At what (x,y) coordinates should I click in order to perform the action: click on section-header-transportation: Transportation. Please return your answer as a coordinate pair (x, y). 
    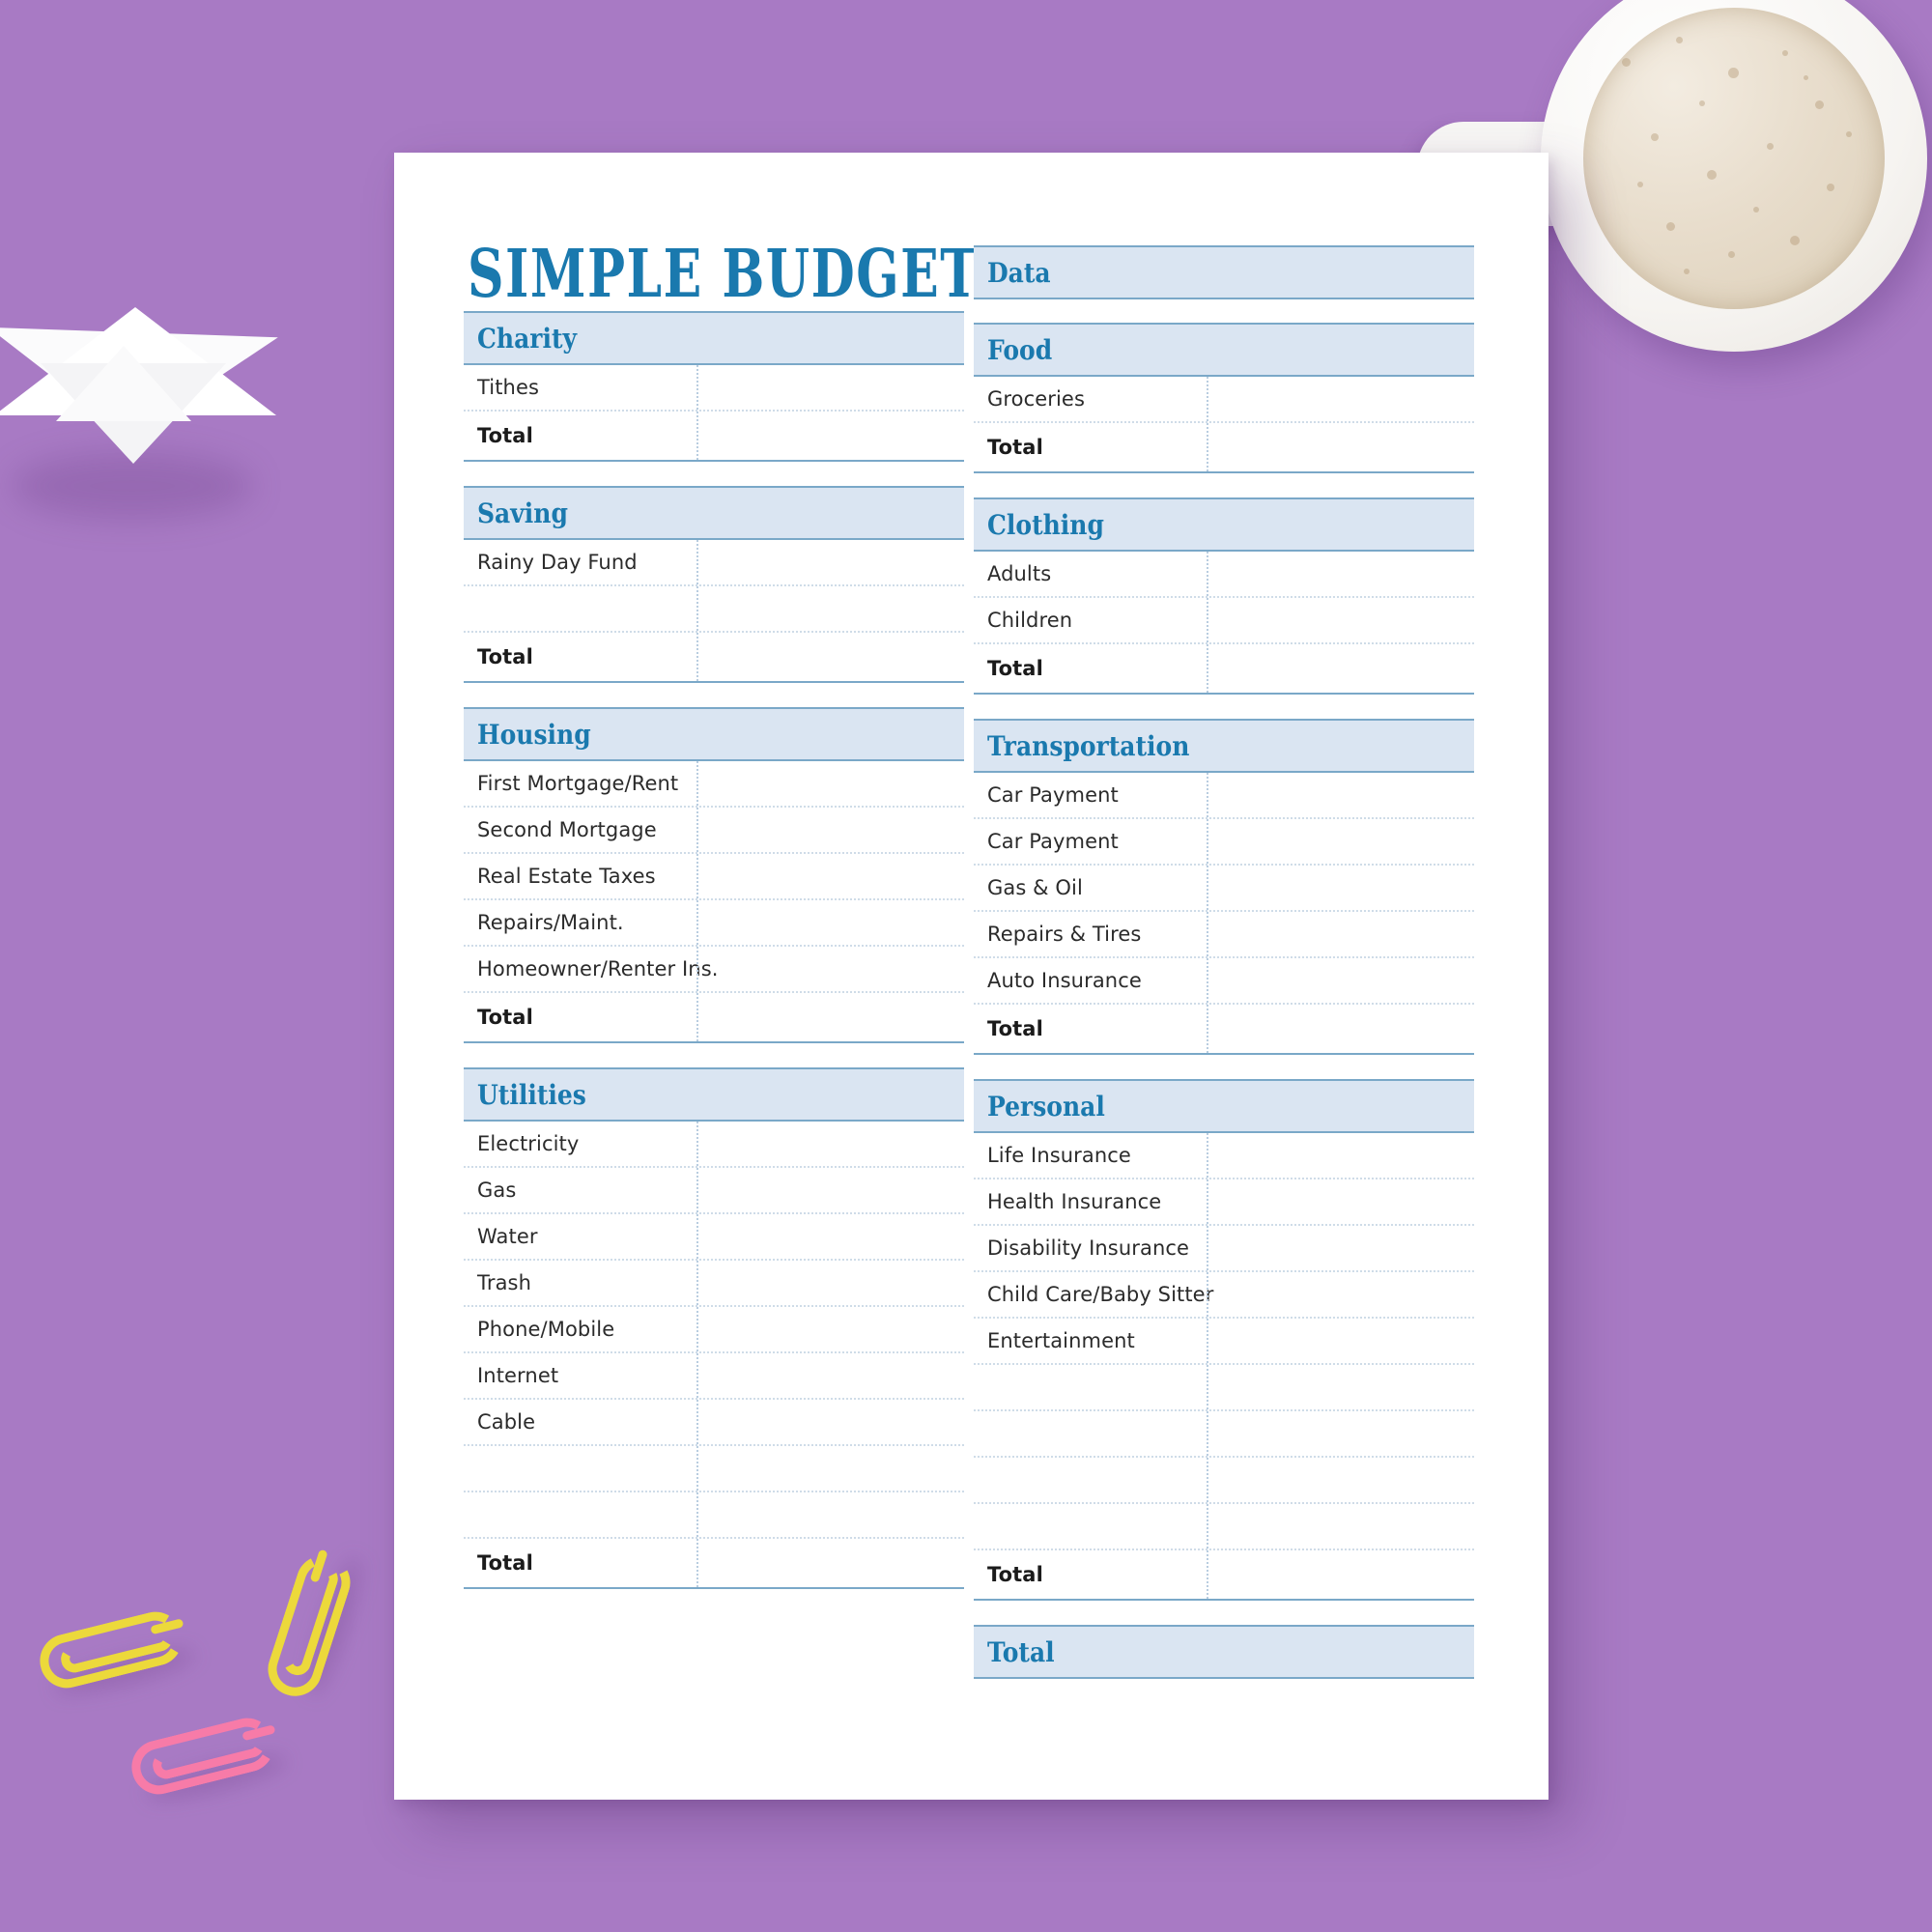
    Looking at the image, I should click on (1224, 746).